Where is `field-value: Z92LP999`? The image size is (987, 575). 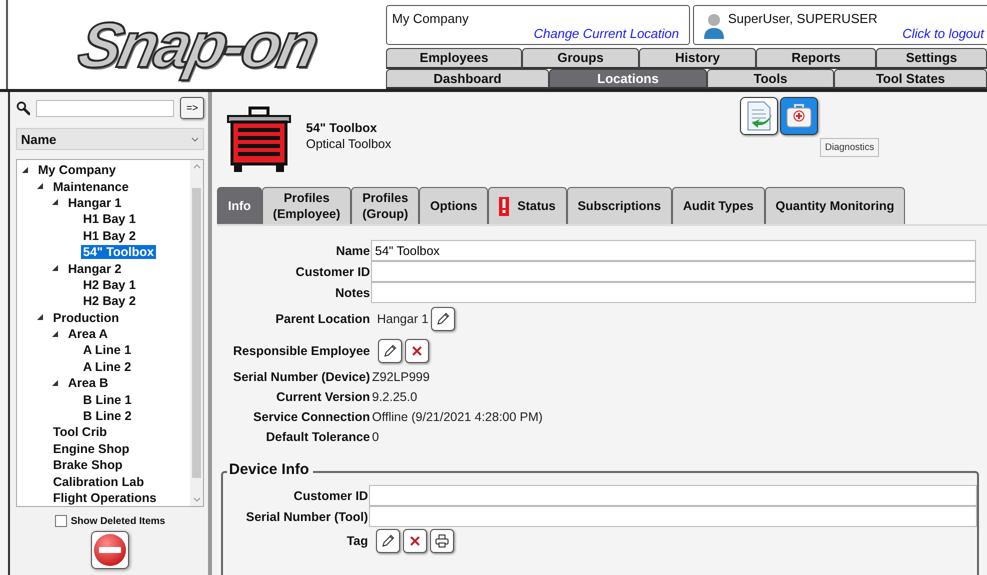 field-value: Z92LP999 is located at coordinates (401, 377).